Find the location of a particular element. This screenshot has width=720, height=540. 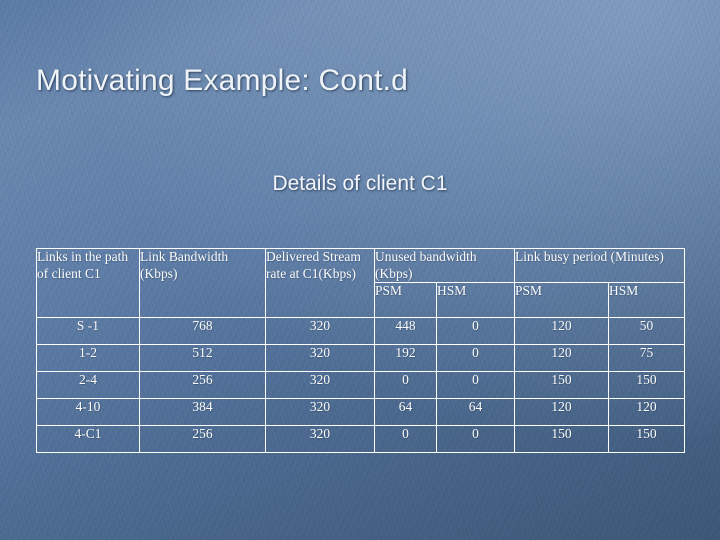

cell-unused-psm: 64 is located at coordinates (405, 412).